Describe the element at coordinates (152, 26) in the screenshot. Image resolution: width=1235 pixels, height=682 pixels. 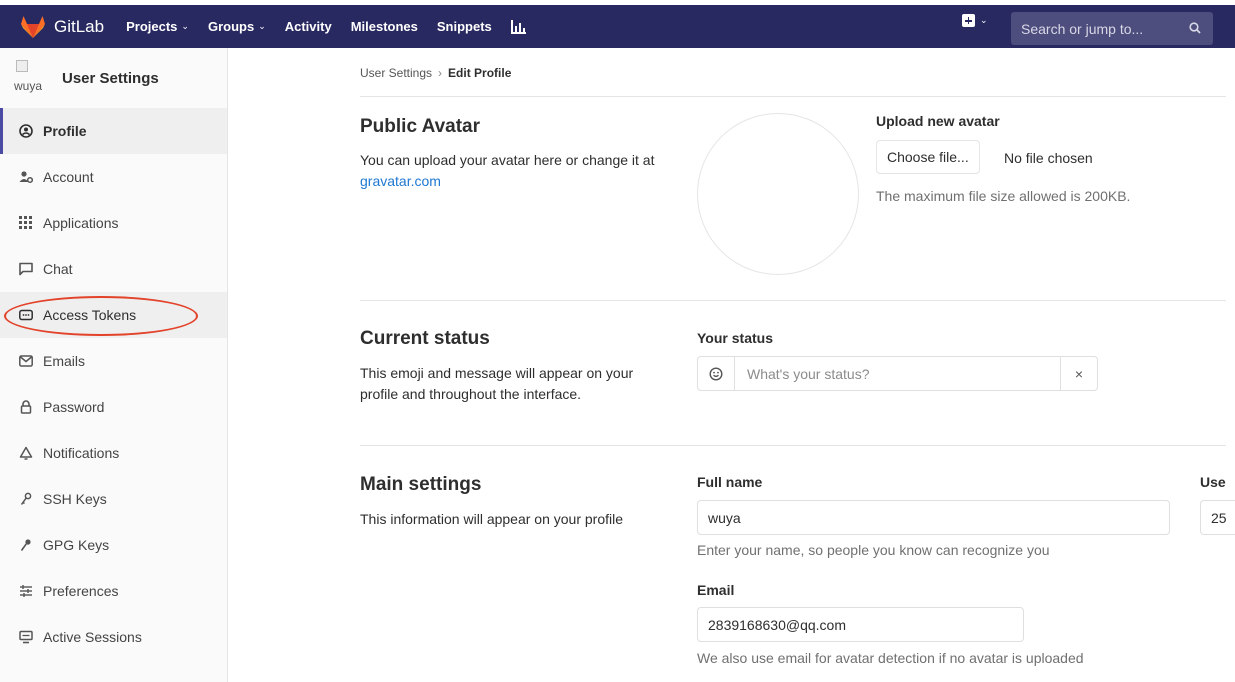
I see `nav-projects-label: Projects` at that location.